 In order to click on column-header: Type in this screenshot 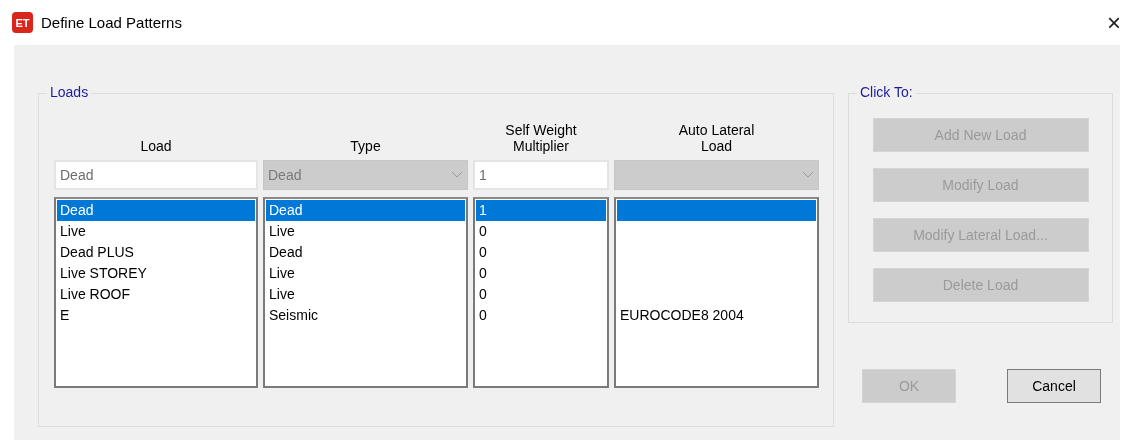, I will do `click(365, 146)`.